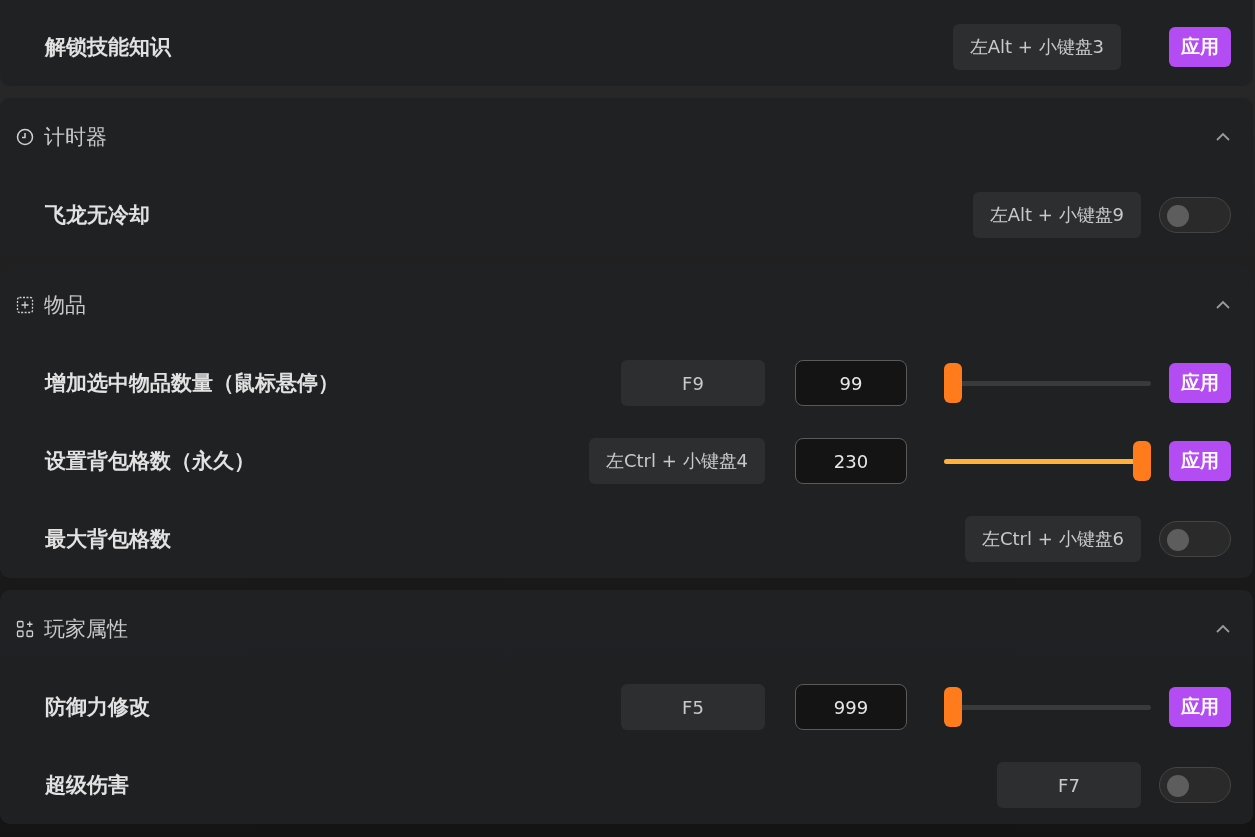 Image resolution: width=1255 pixels, height=837 pixels. What do you see at coordinates (87, 785) in the screenshot?
I see `setting-label: 超级伤害` at bounding box center [87, 785].